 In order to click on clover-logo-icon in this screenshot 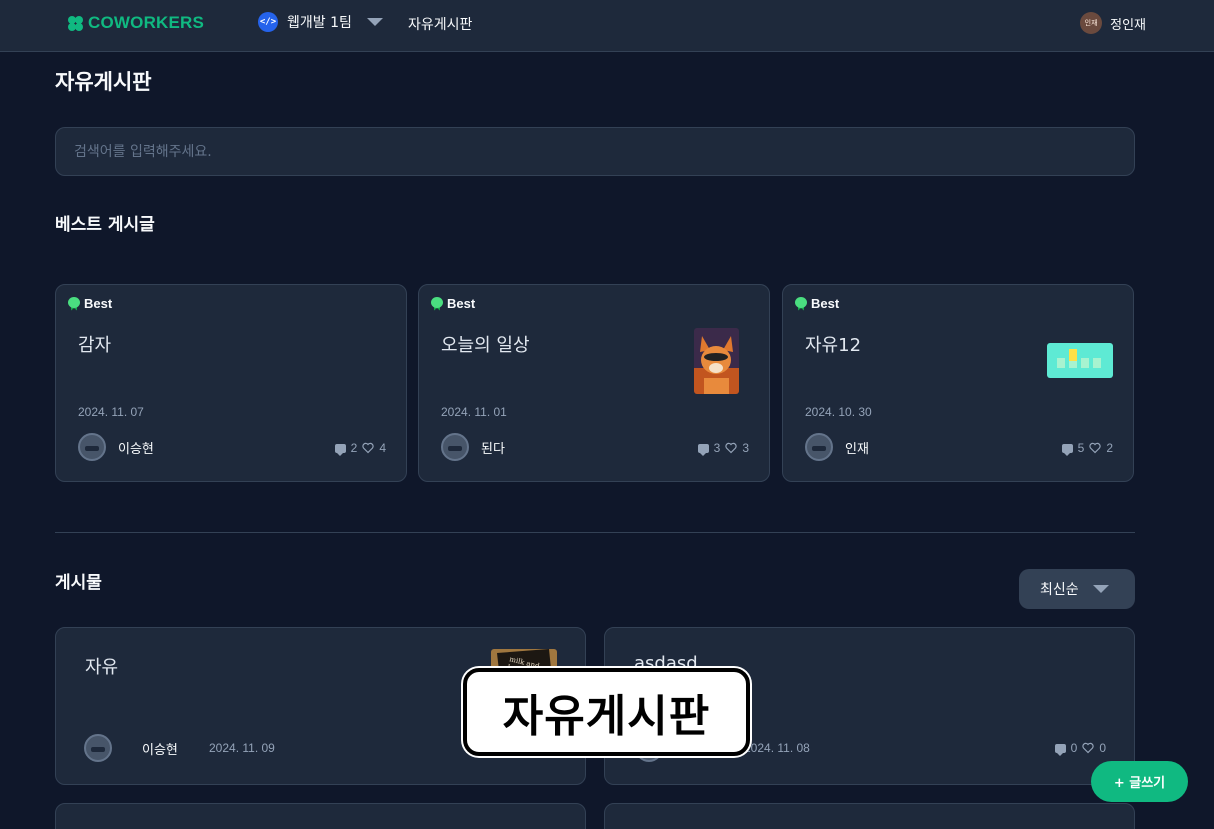, I will do `click(75, 23)`.